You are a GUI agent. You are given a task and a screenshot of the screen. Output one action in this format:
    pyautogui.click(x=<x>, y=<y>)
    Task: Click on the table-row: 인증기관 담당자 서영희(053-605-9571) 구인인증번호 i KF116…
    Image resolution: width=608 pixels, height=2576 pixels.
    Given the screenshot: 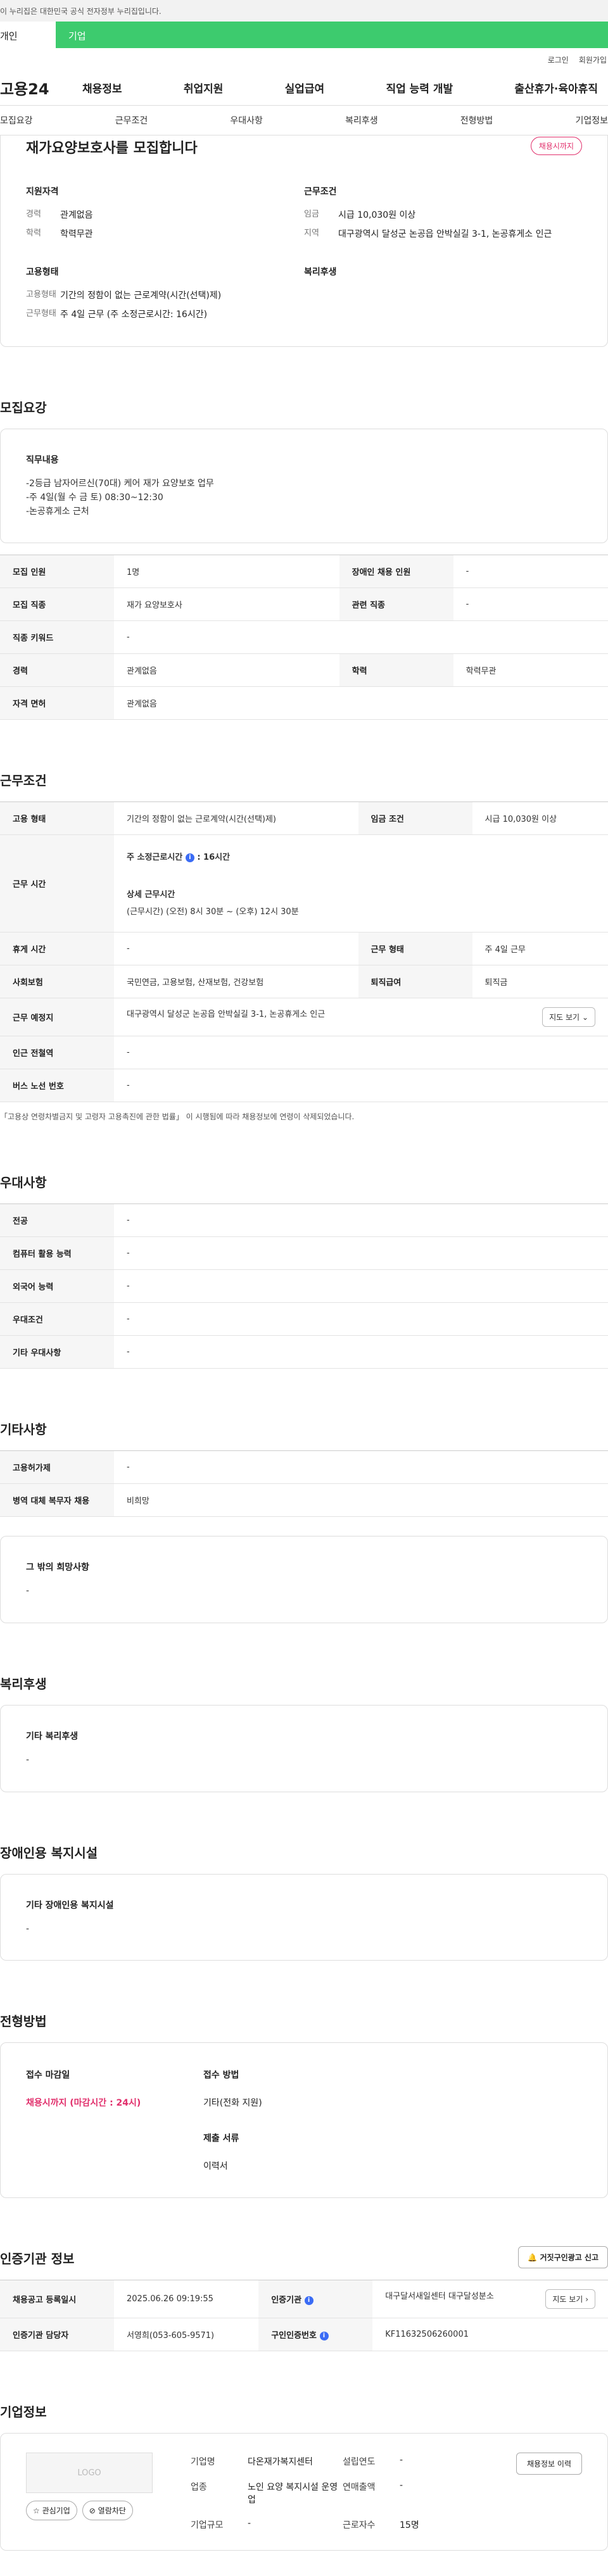 What is the action you would take?
    pyautogui.click(x=304, y=2335)
    